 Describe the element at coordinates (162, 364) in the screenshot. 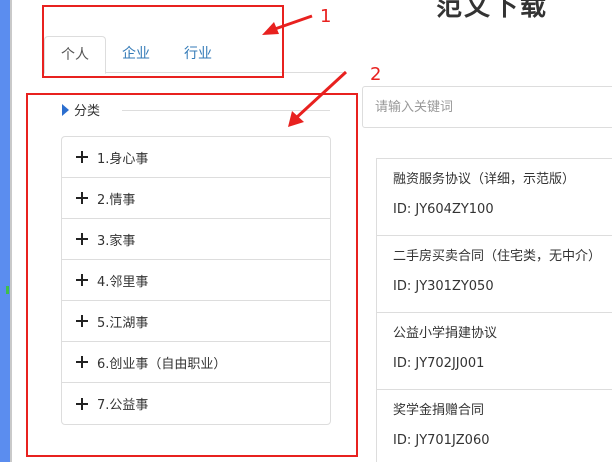

I see `category-item-label: 6.创业事（自由职业）` at that location.